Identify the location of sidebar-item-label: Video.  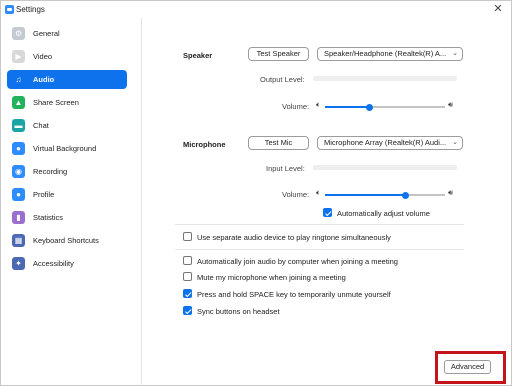
(43, 56).